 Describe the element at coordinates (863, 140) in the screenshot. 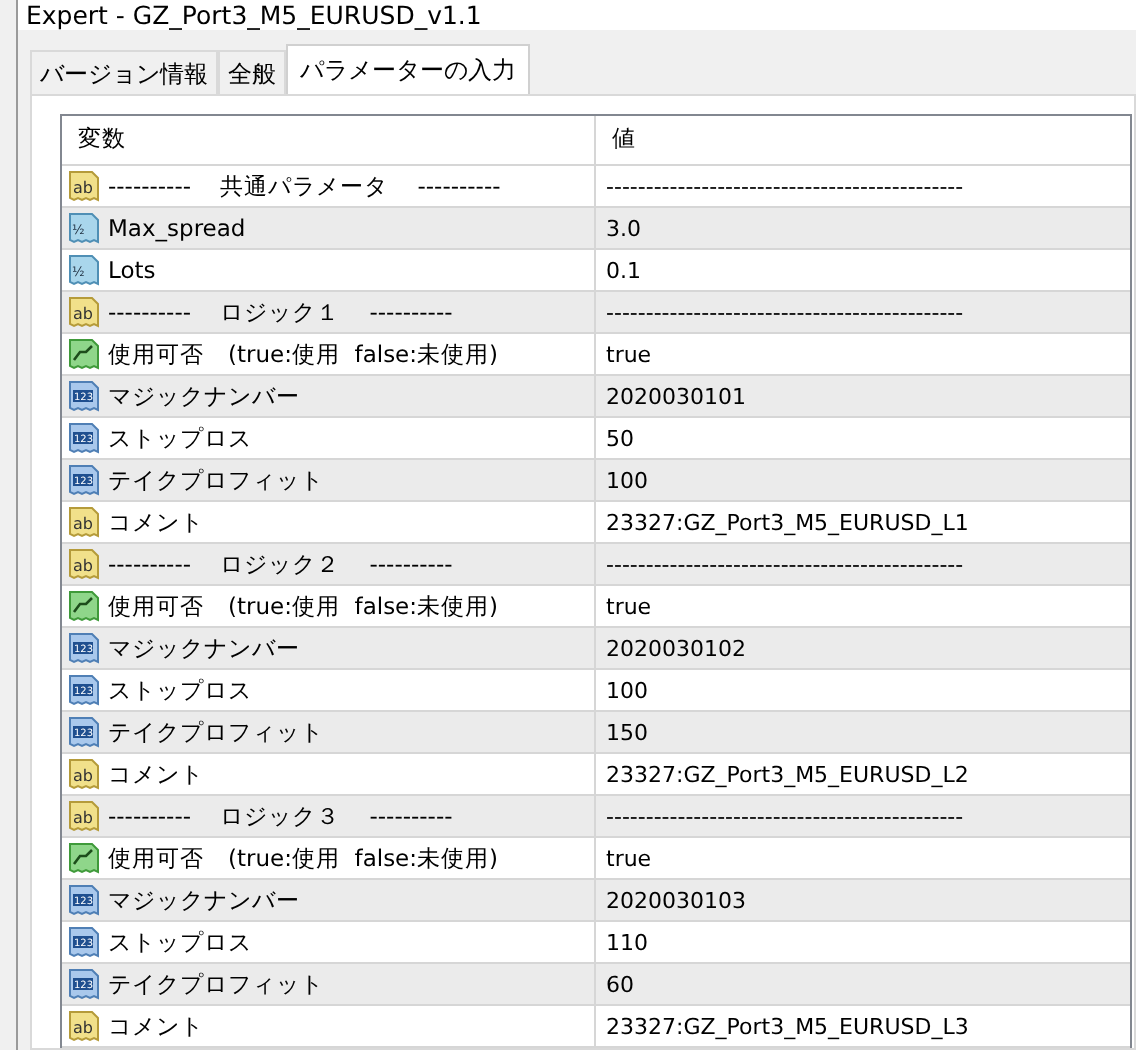

I see `column-header: 値` at that location.